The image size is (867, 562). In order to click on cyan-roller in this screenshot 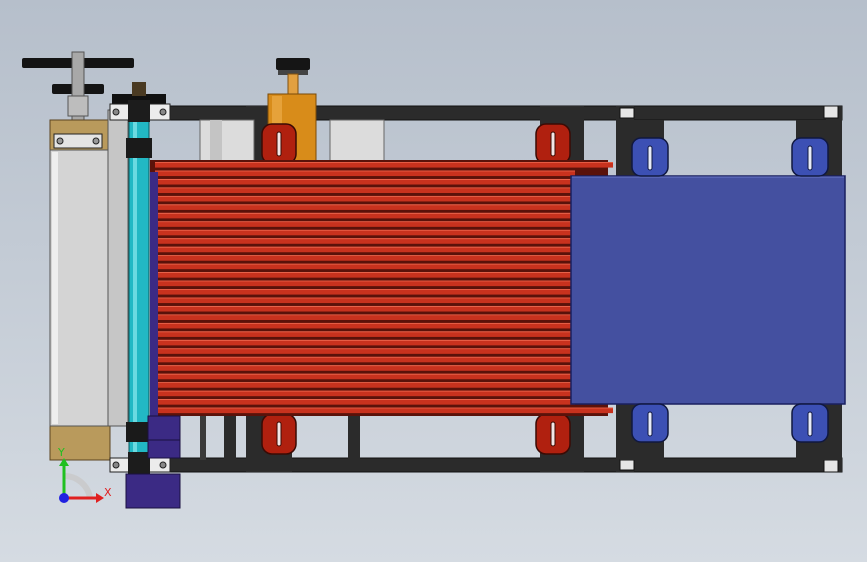, I will do `click(139, 290)`.